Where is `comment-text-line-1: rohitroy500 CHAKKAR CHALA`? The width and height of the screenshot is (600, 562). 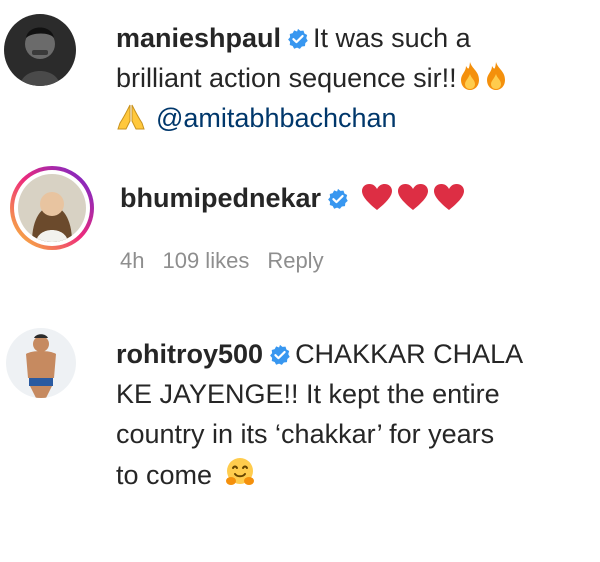 comment-text-line-1: rohitroy500 CHAKKAR CHALA is located at coordinates (319, 355).